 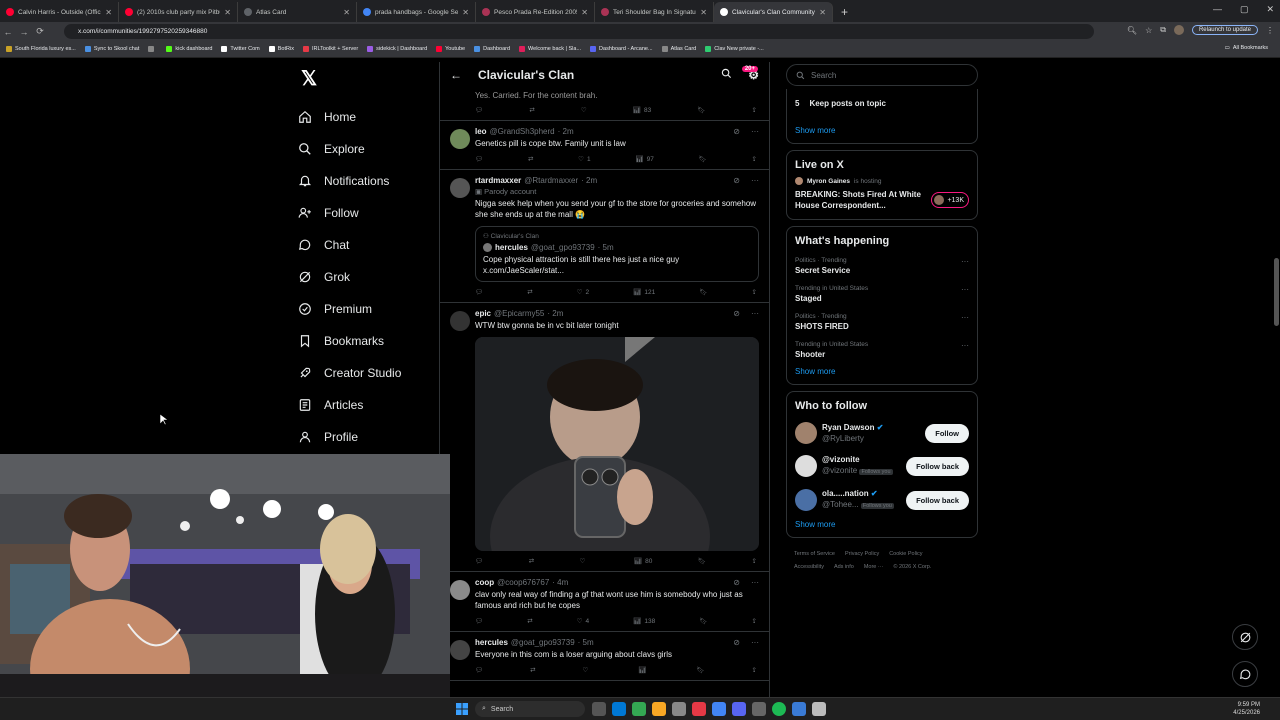 What do you see at coordinates (1246, 709) in the screenshot?
I see `system-tray-clock: 9:59 PM 4/25/2026` at bounding box center [1246, 709].